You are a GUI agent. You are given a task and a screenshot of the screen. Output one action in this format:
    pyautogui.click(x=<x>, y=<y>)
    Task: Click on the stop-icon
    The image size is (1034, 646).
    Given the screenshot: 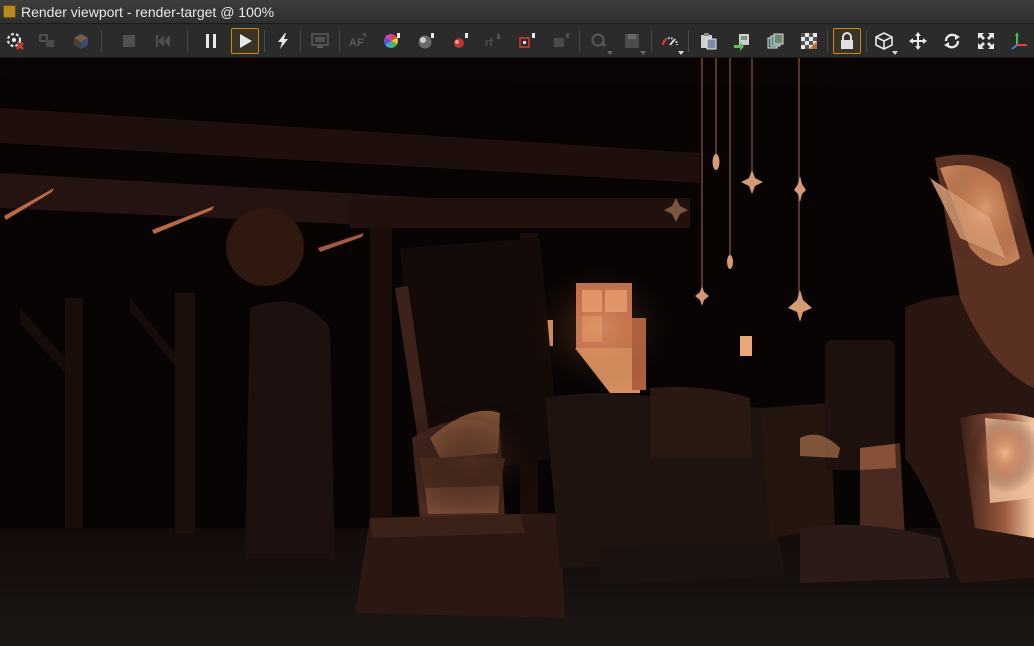 What is the action you would take?
    pyautogui.click(x=129, y=41)
    